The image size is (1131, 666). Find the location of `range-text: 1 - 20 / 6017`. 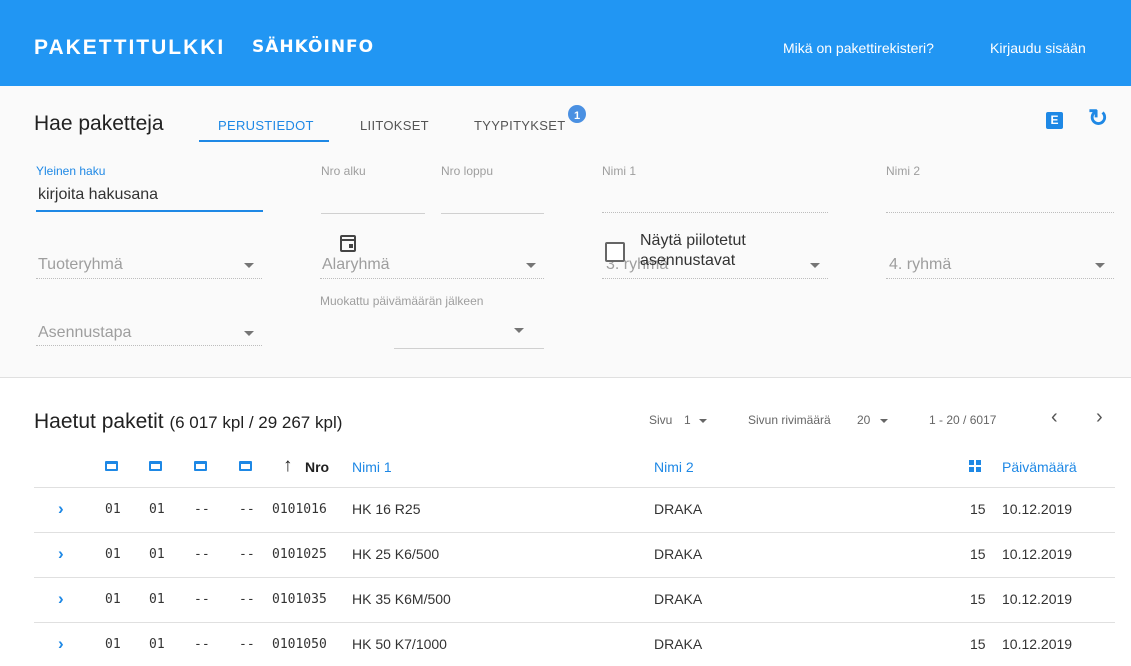

range-text: 1 - 20 / 6017 is located at coordinates (963, 420).